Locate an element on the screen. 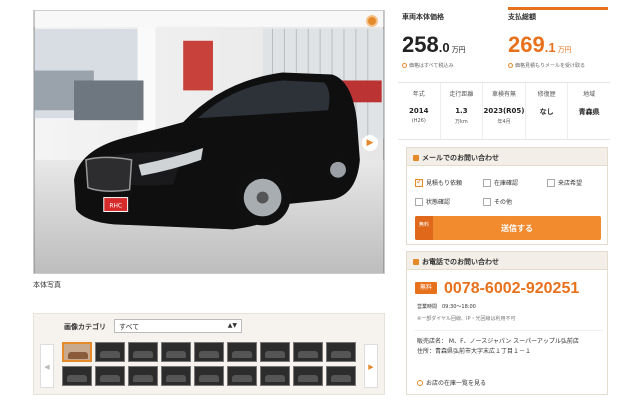 This screenshot has width=640, height=400. stock-list-link: お店の在庫一覧を見る is located at coordinates (451, 382).